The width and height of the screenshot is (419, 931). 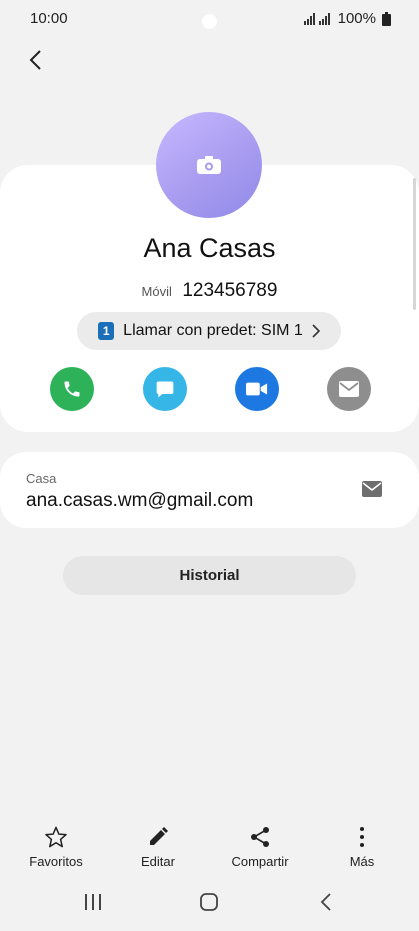 I want to click on history-button: Historial, so click(x=209, y=575).